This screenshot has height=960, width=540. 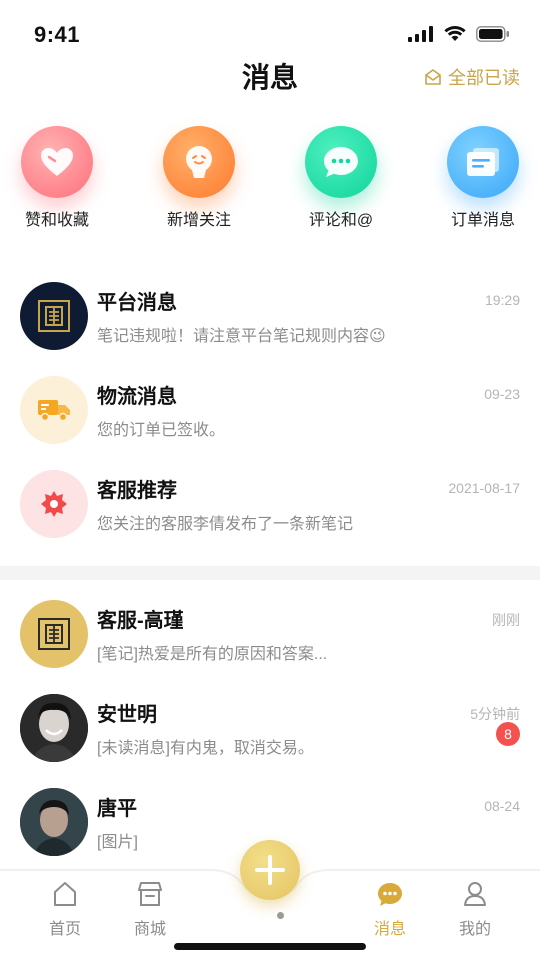 I want to click on unread-badge: 8, so click(x=508, y=734).